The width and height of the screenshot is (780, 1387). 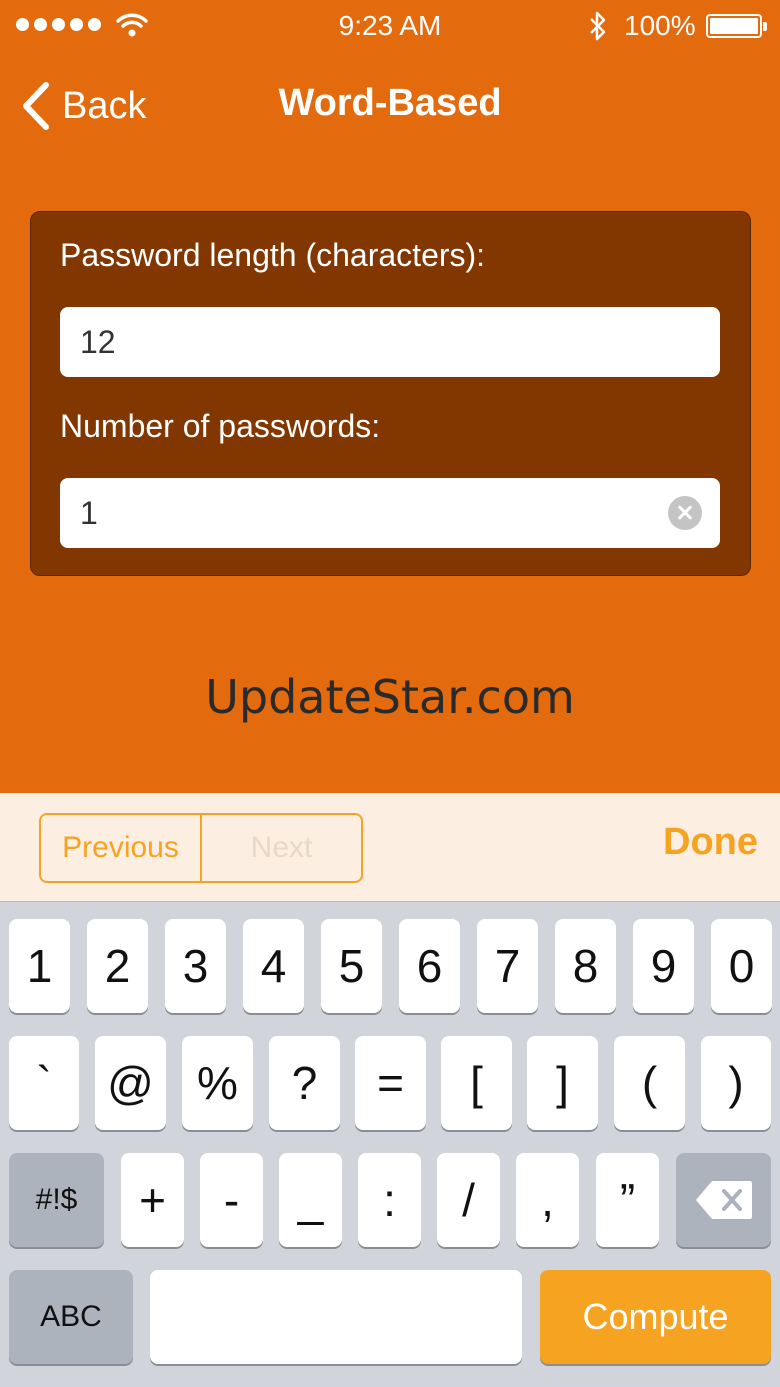 I want to click on key-backtick: `, so click(x=44, y=1083).